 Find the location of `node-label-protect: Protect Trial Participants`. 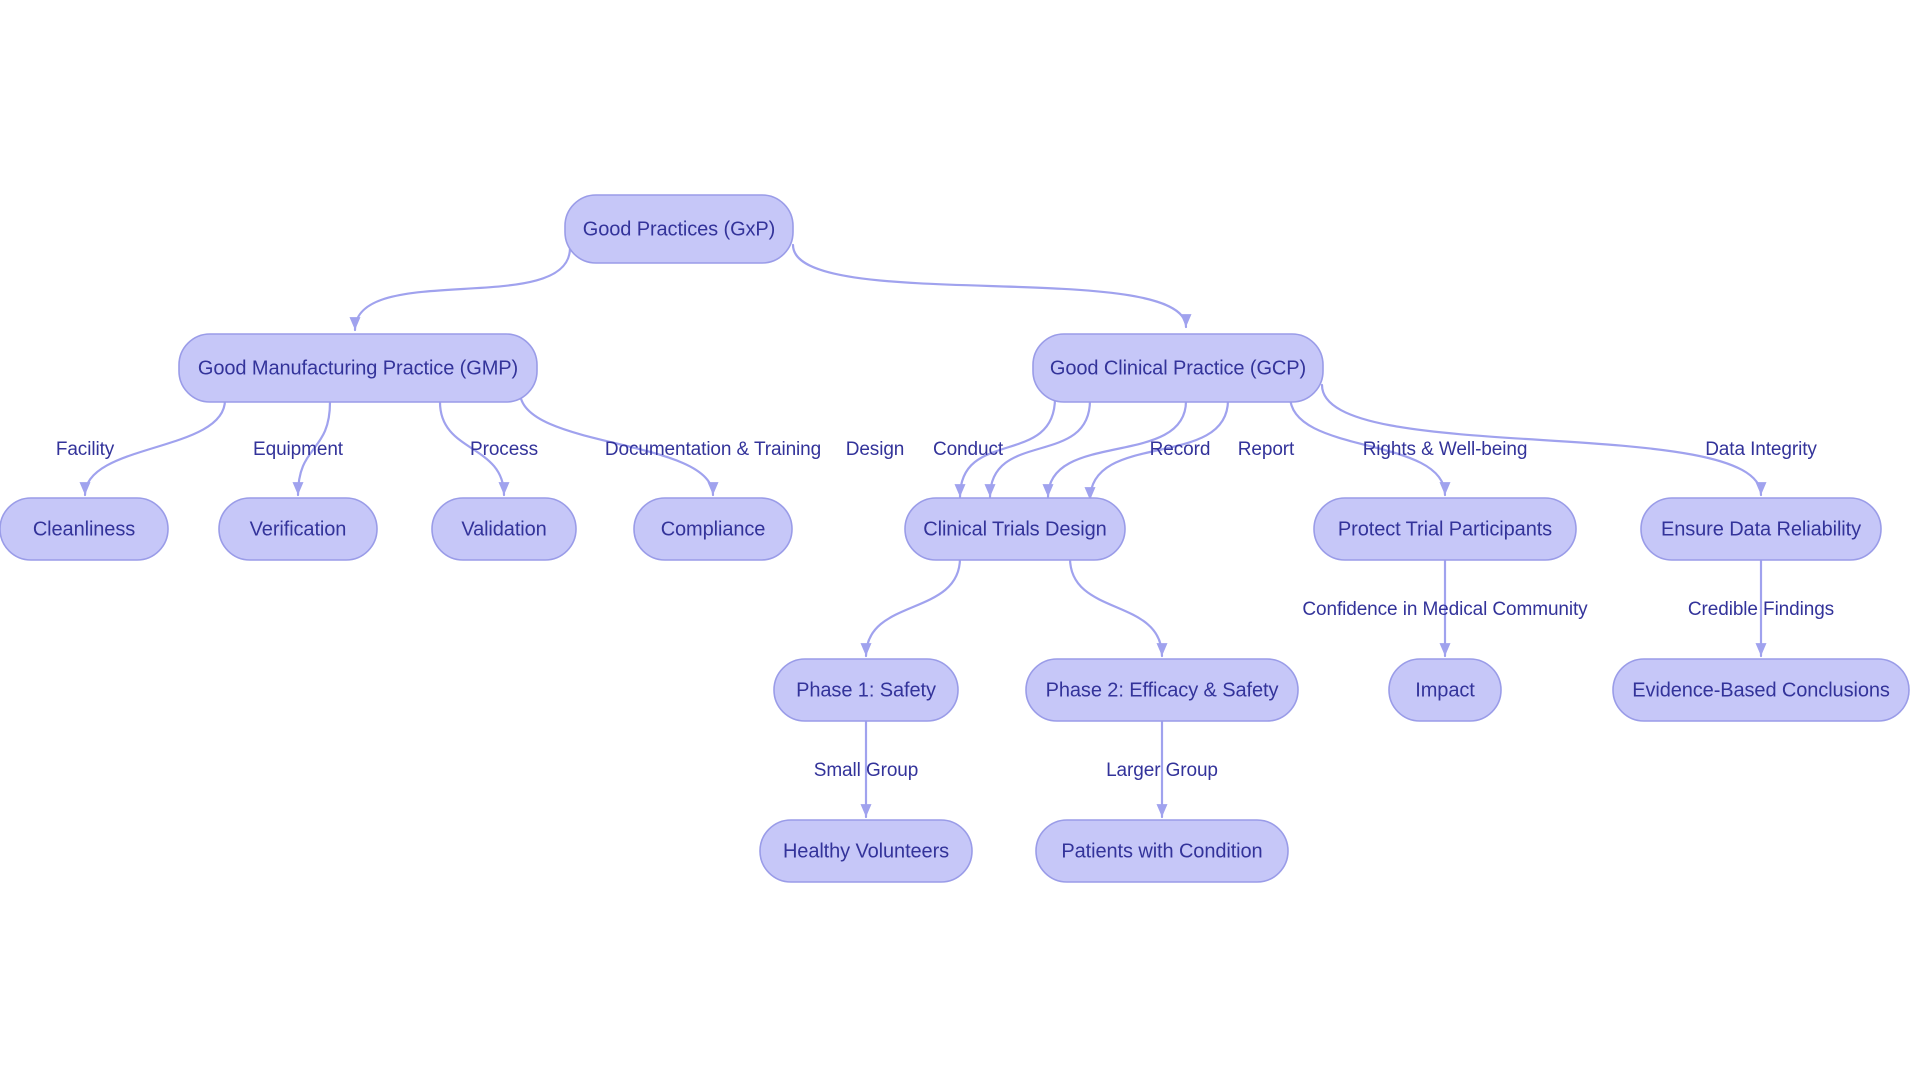

node-label-protect: Protect Trial Participants is located at coordinates (1445, 529).